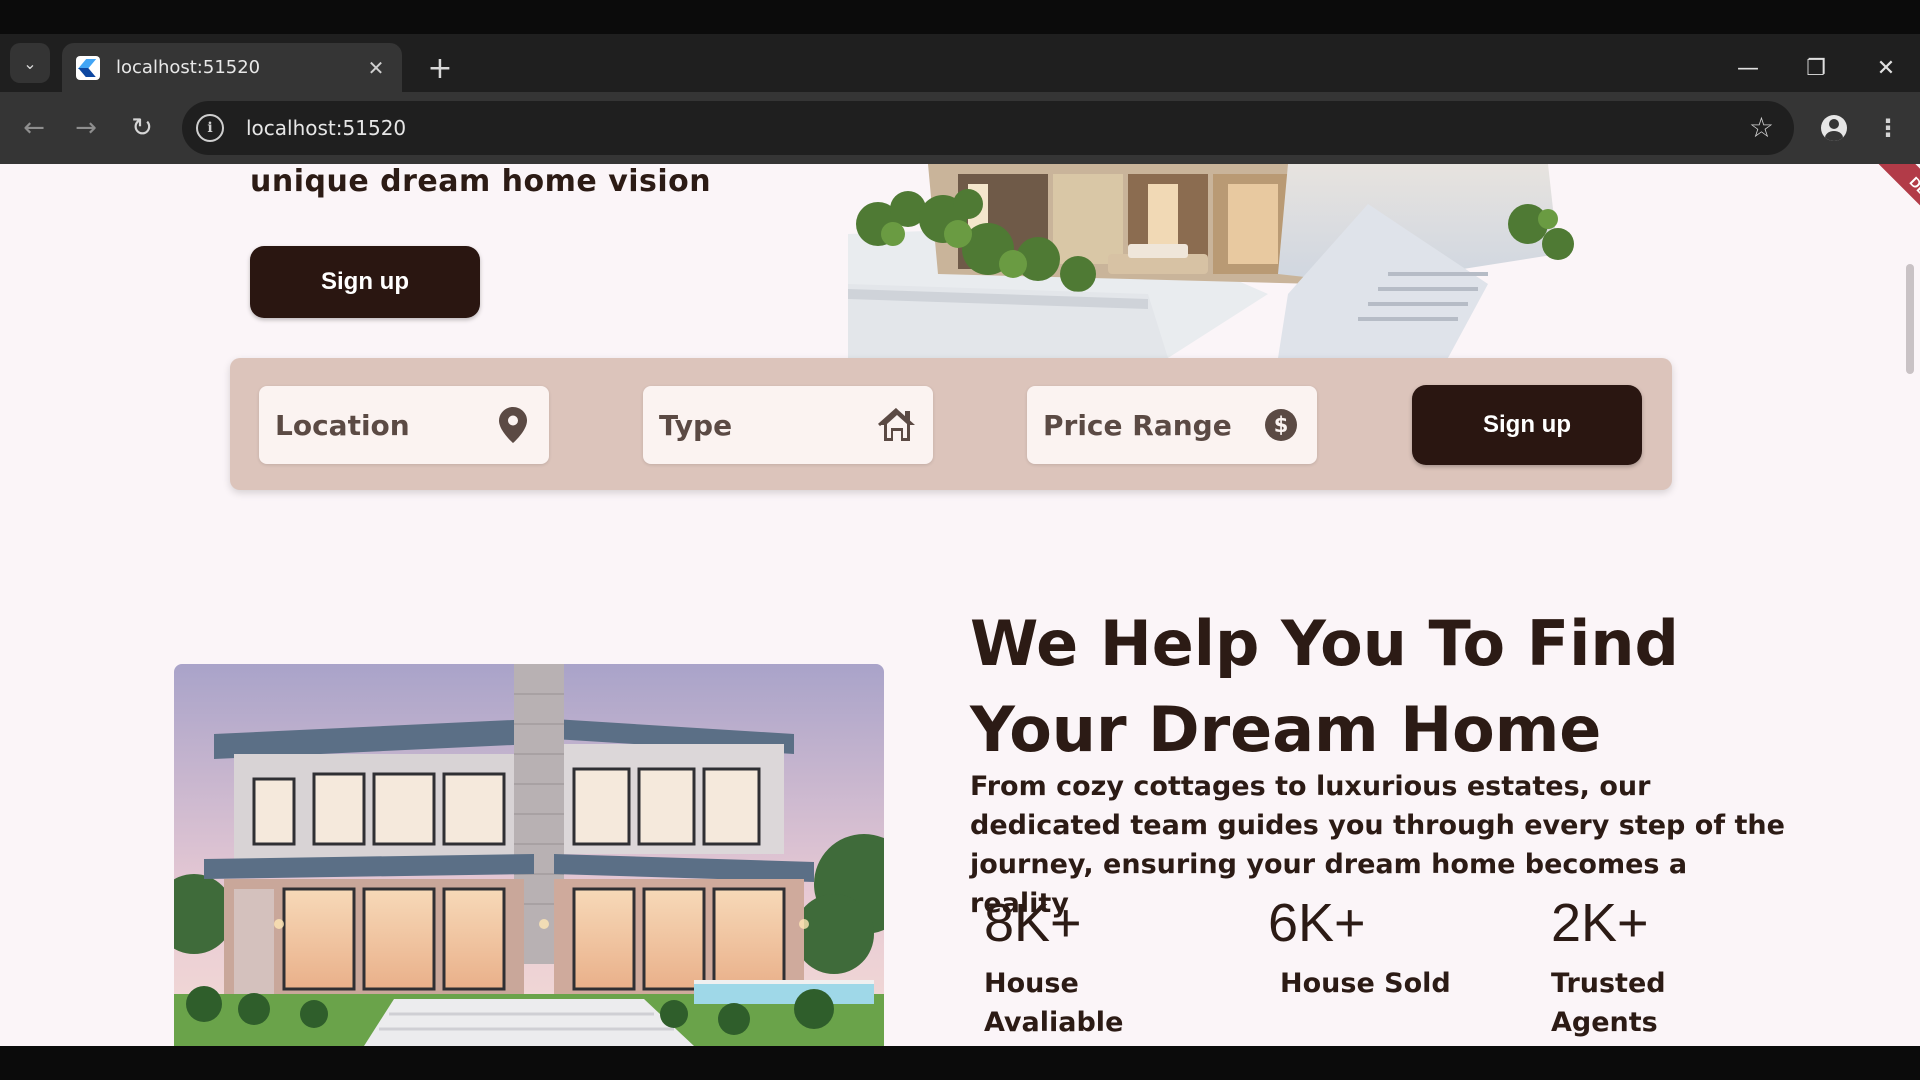 The width and height of the screenshot is (1920, 1080). I want to click on back-button: ←, so click(34, 128).